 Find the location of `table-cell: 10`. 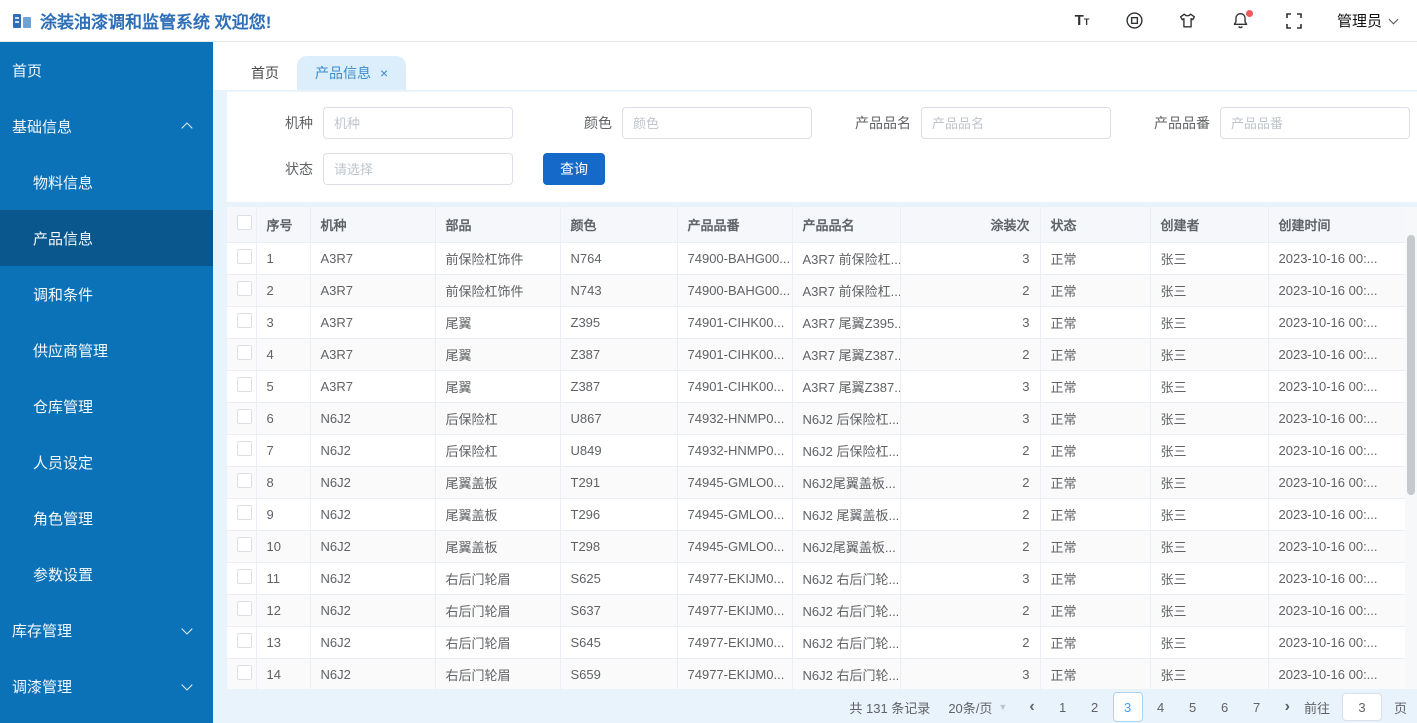

table-cell: 10 is located at coordinates (283, 546).